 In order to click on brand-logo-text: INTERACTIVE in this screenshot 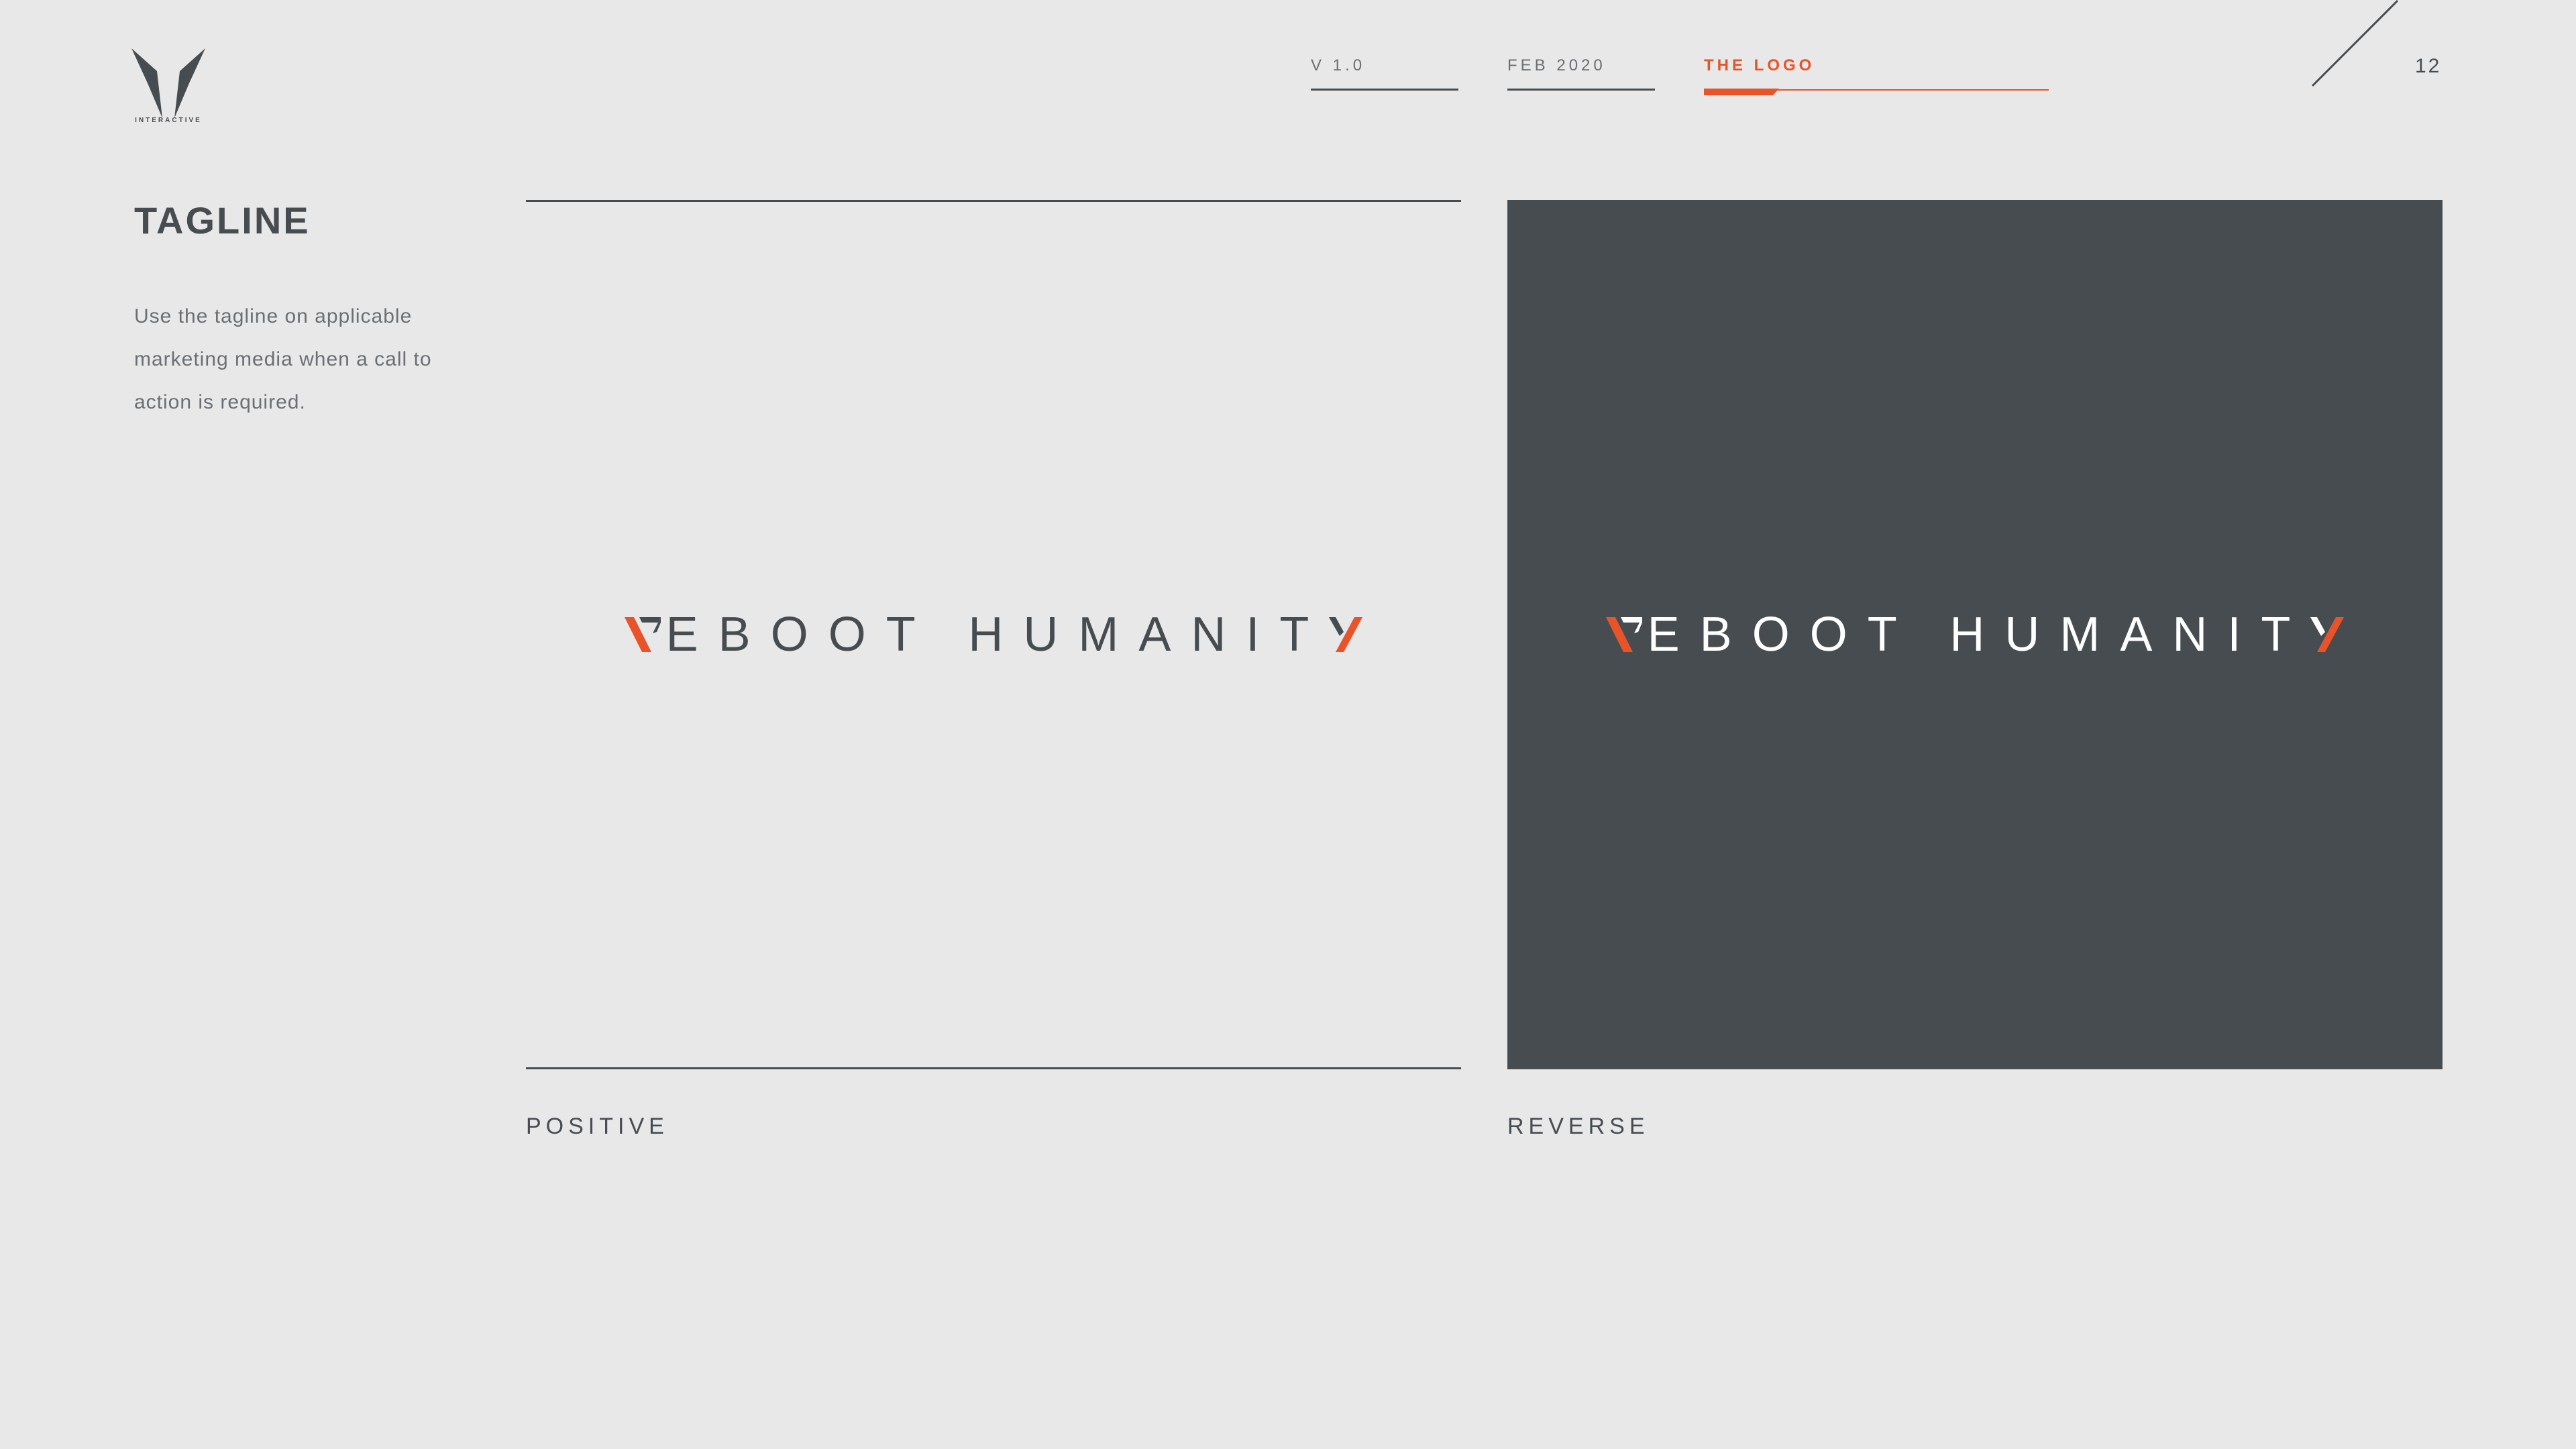, I will do `click(168, 120)`.